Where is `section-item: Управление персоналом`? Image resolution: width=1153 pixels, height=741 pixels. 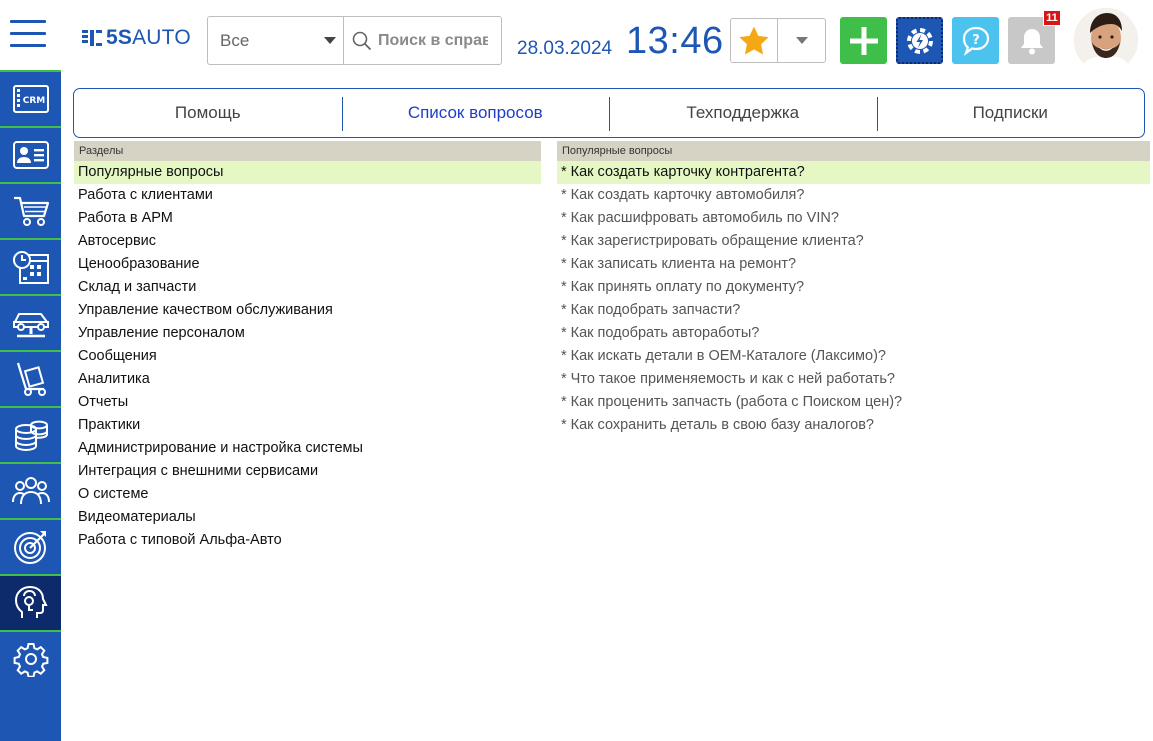 section-item: Управление персоналом is located at coordinates (307, 333).